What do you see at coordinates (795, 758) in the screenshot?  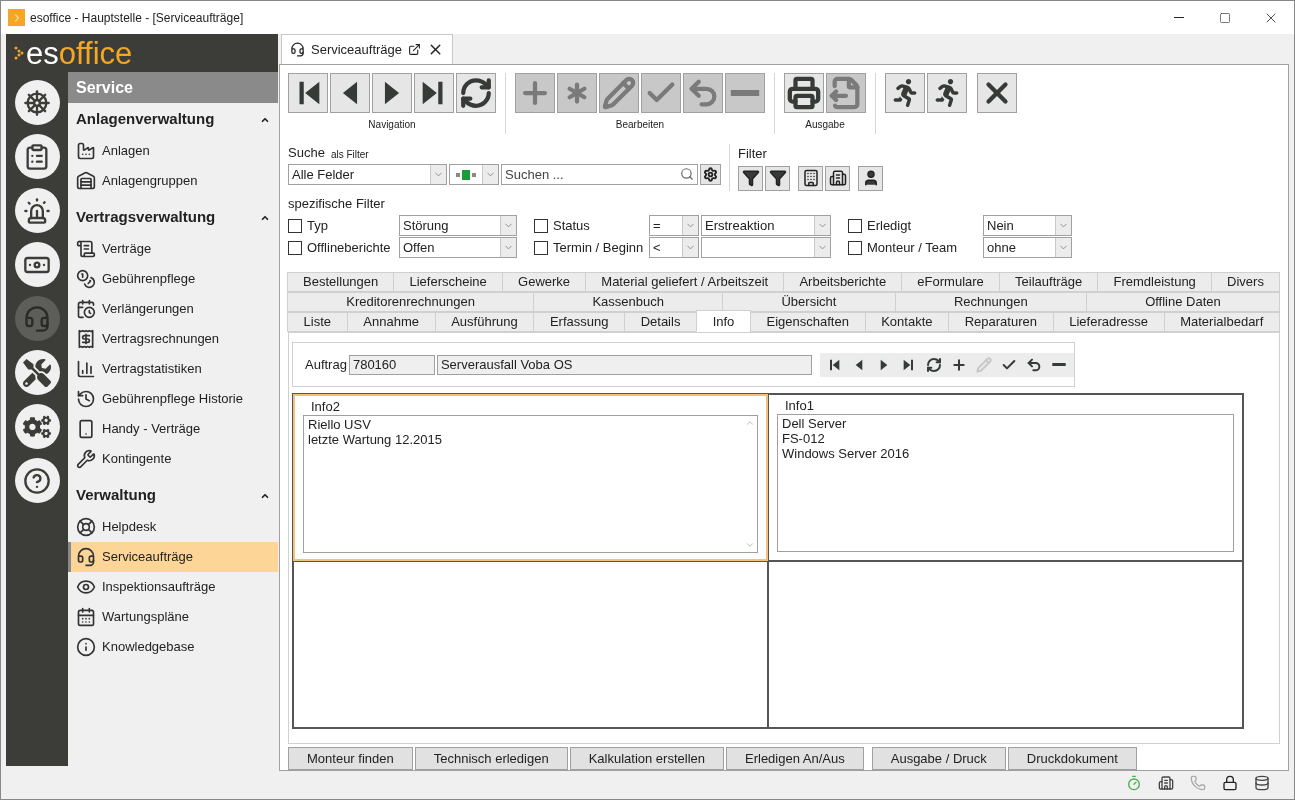 I see `action-button: Erledigen An/Aus` at bounding box center [795, 758].